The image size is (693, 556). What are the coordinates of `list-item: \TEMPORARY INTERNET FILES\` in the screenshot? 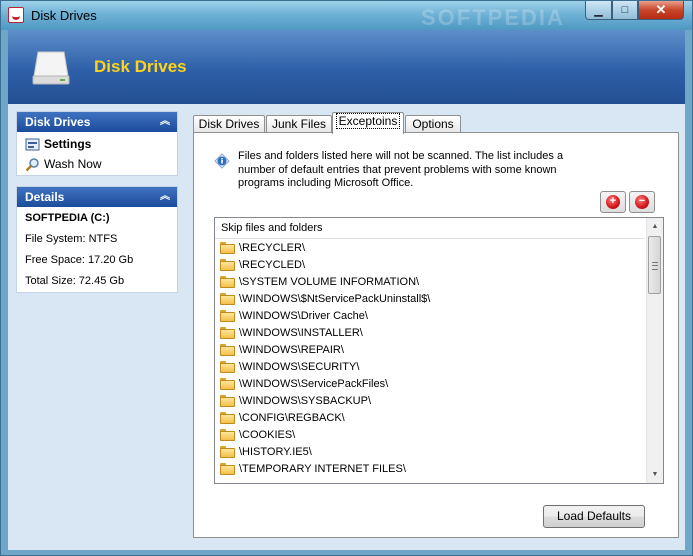 It's located at (430, 468).